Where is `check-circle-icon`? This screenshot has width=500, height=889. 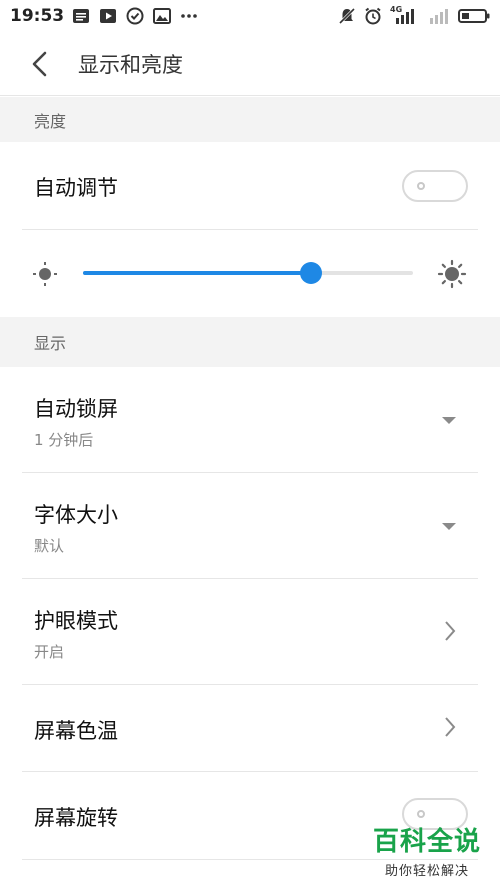
check-circle-icon is located at coordinates (135, 16).